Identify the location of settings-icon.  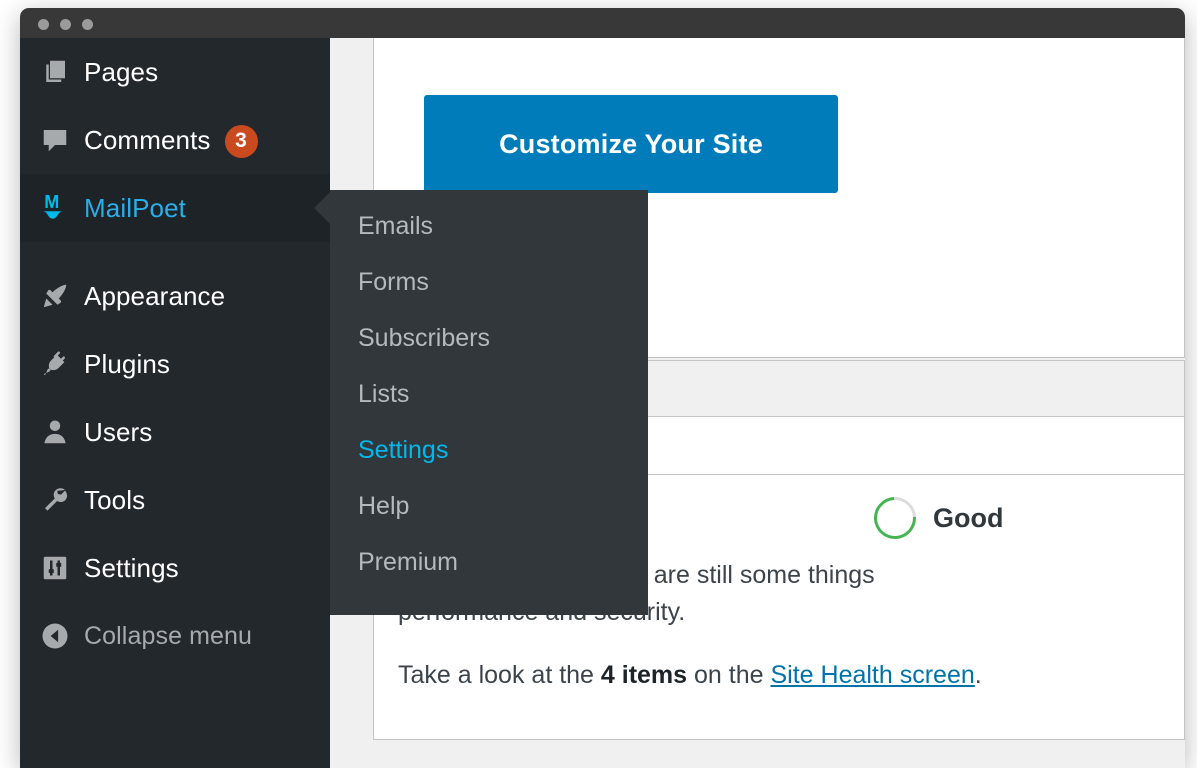
(62, 568).